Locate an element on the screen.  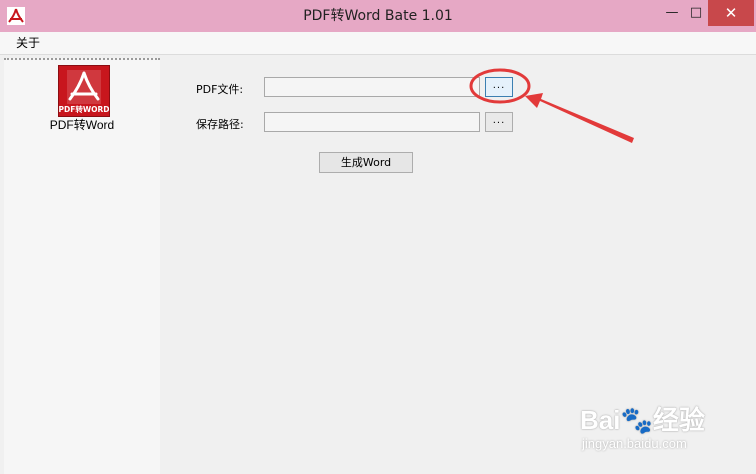
tool-label-pdf-to-word: PDF转Word is located at coordinates (82, 124).